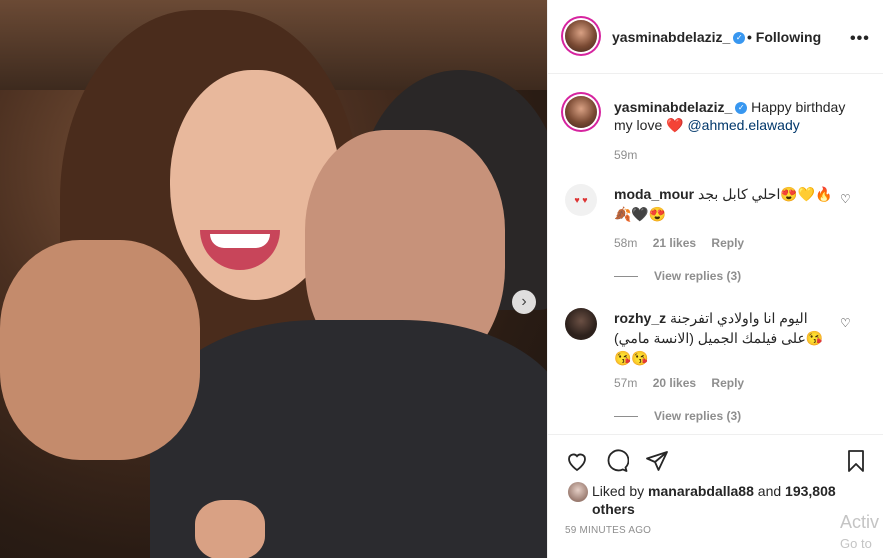 Image resolution: width=883 pixels, height=558 pixels. Describe the element at coordinates (743, 125) in the screenshot. I see `caption-mention: @ahmed.elawady` at that location.